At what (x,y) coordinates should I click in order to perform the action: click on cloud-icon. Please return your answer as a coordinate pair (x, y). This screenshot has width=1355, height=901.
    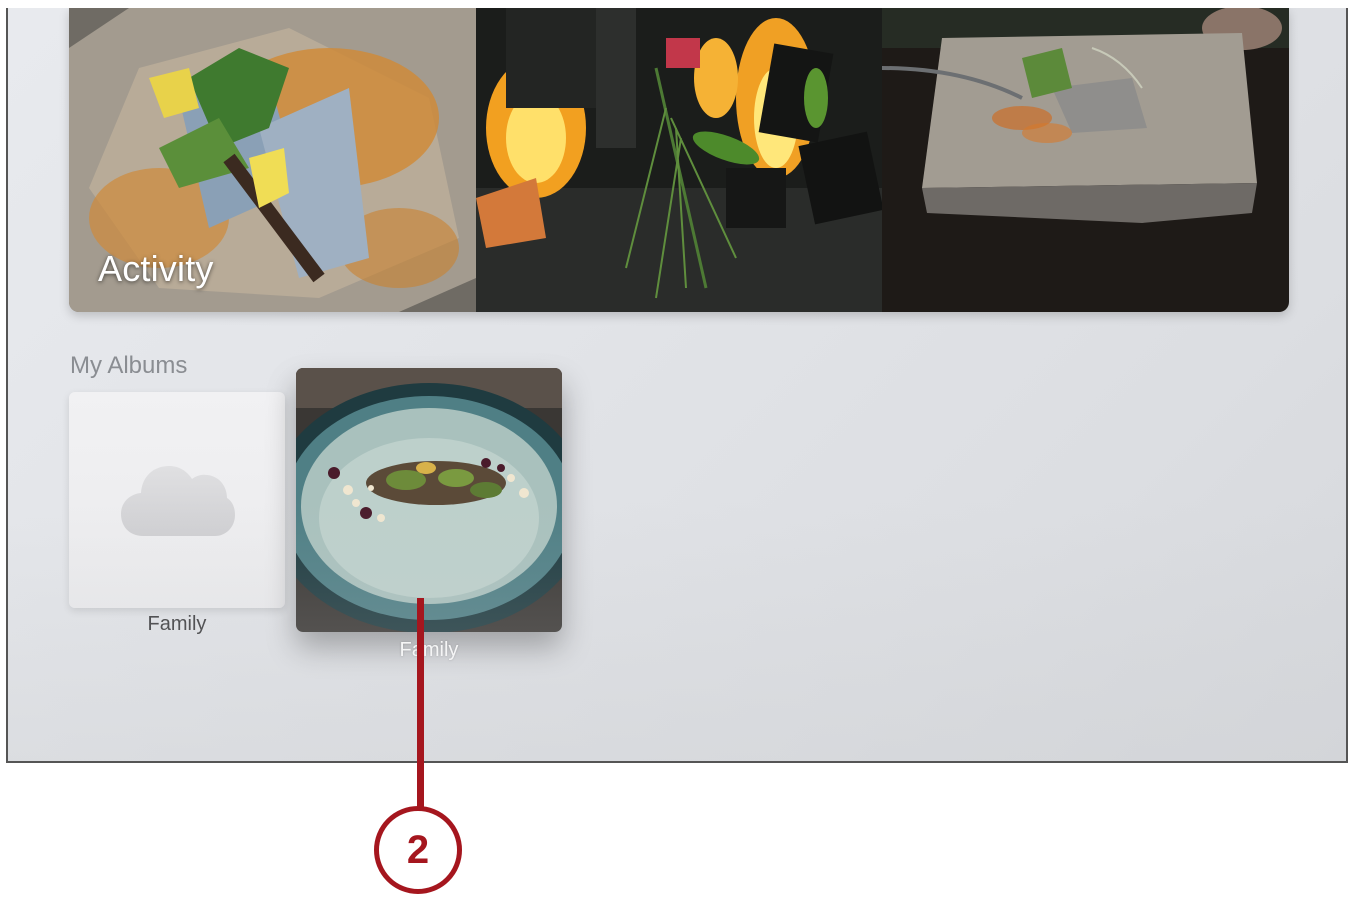
    Looking at the image, I should click on (178, 501).